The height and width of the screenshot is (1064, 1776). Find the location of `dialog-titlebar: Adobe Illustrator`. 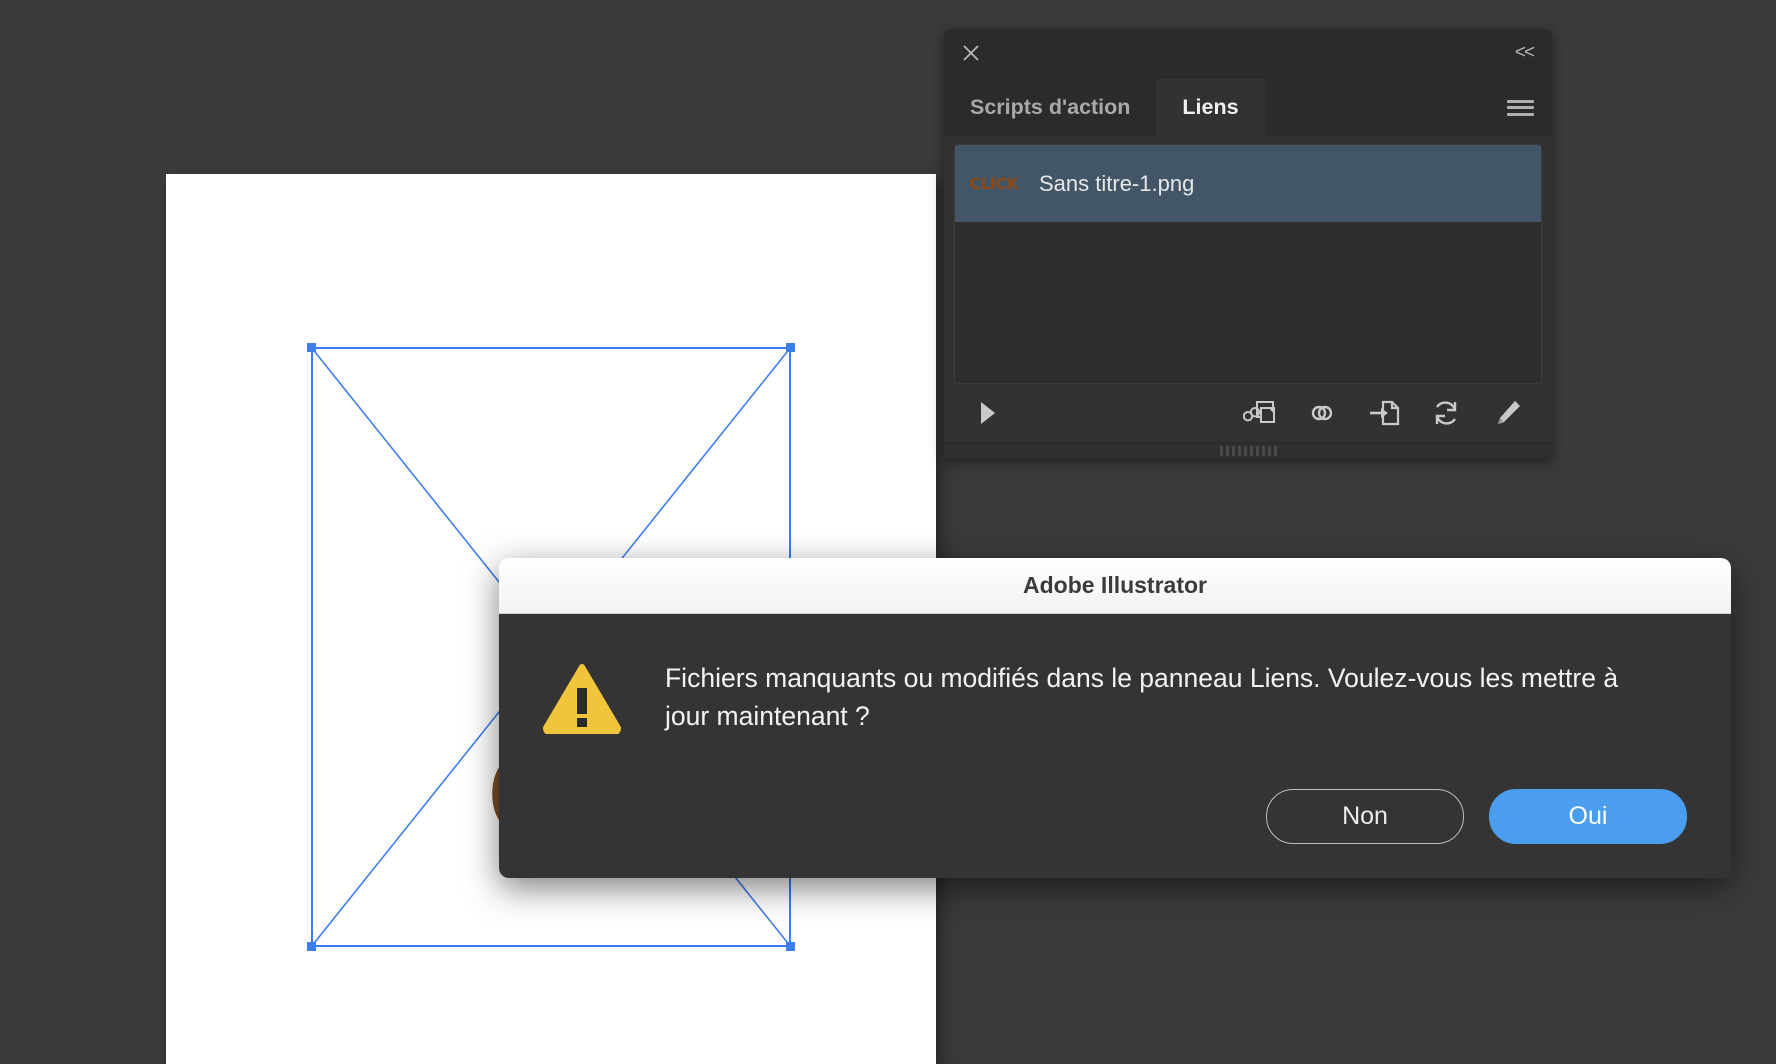

dialog-titlebar: Adobe Illustrator is located at coordinates (1115, 586).